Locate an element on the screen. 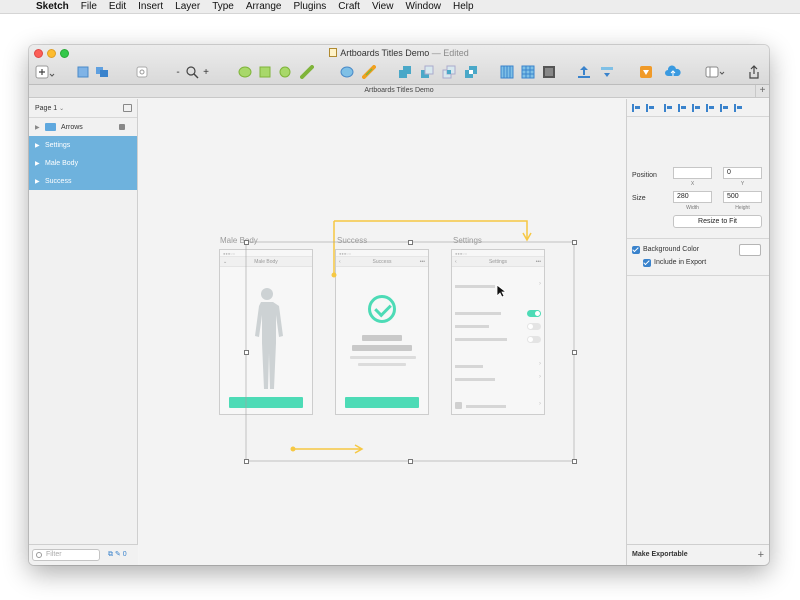 The height and width of the screenshot is (600, 800). height-field: 500 is located at coordinates (742, 197).